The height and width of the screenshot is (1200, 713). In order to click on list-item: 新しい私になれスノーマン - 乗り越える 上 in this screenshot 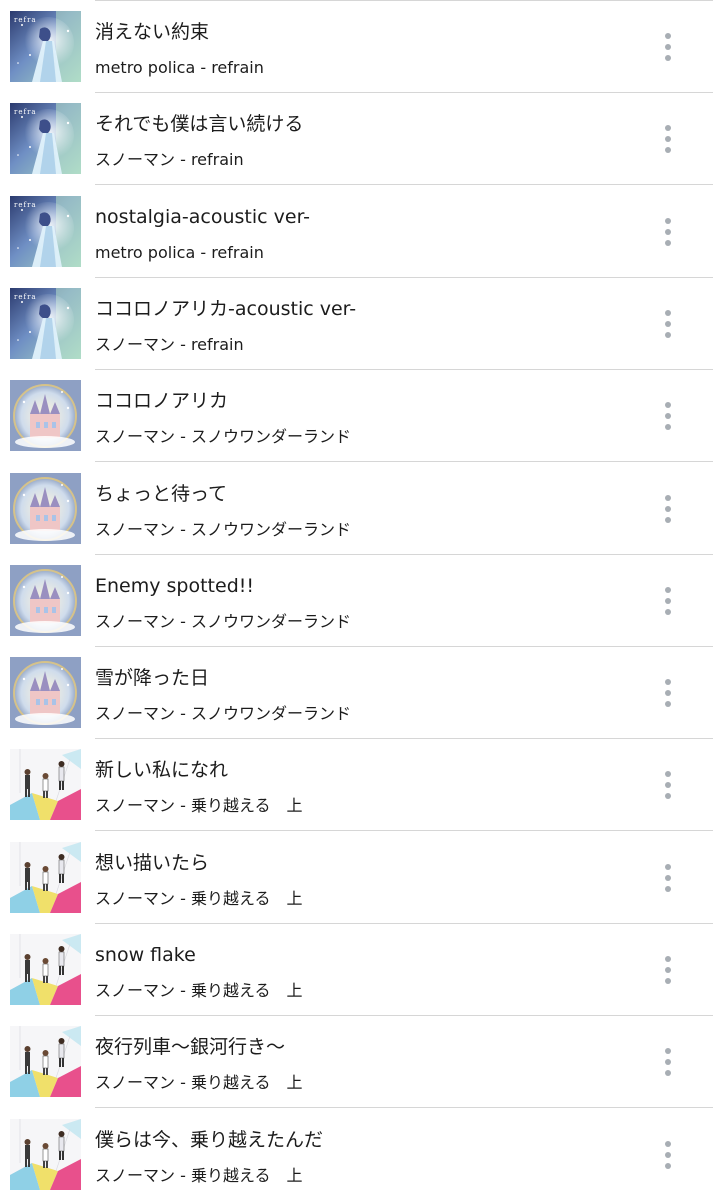, I will do `click(356, 785)`.